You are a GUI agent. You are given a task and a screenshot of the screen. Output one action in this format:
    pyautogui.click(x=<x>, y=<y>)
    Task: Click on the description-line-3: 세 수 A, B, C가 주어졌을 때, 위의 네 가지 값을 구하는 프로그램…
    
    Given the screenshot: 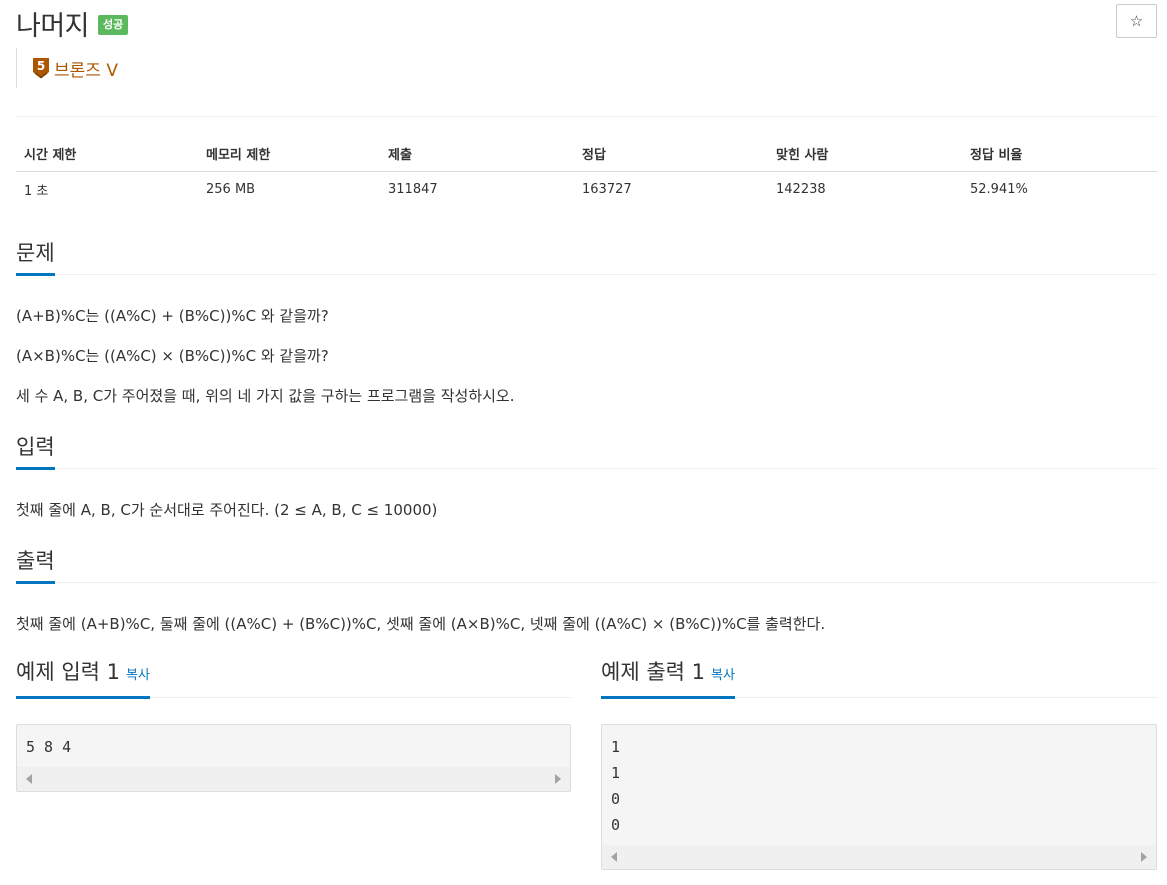 What is the action you would take?
    pyautogui.click(x=265, y=396)
    